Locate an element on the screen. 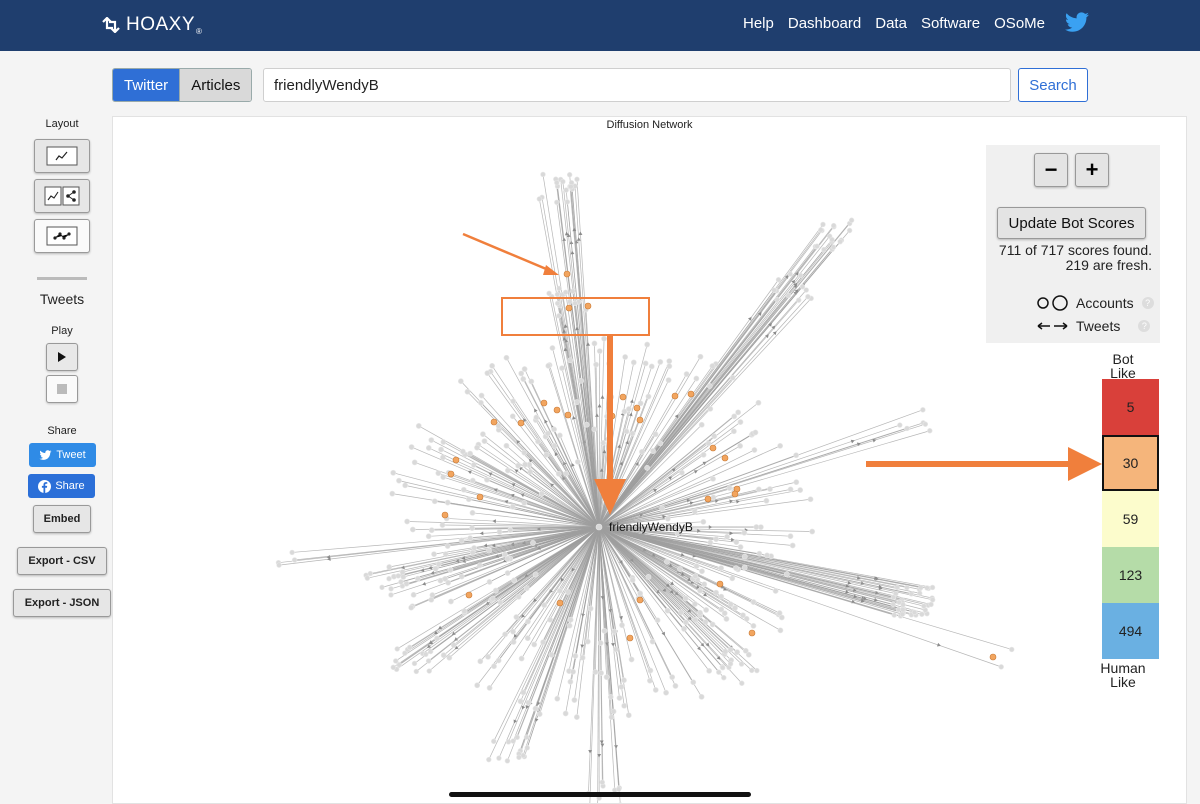 The width and height of the screenshot is (1200, 804). layout-network-button is located at coordinates (62, 236).